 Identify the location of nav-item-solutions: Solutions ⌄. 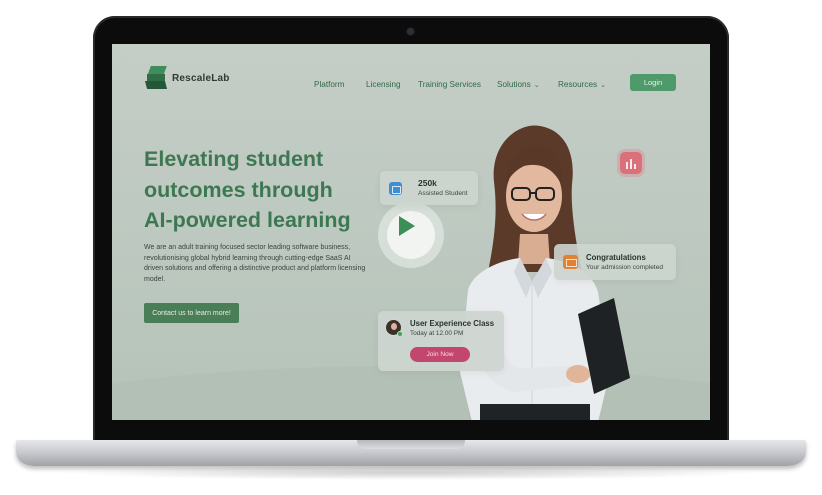
(518, 84).